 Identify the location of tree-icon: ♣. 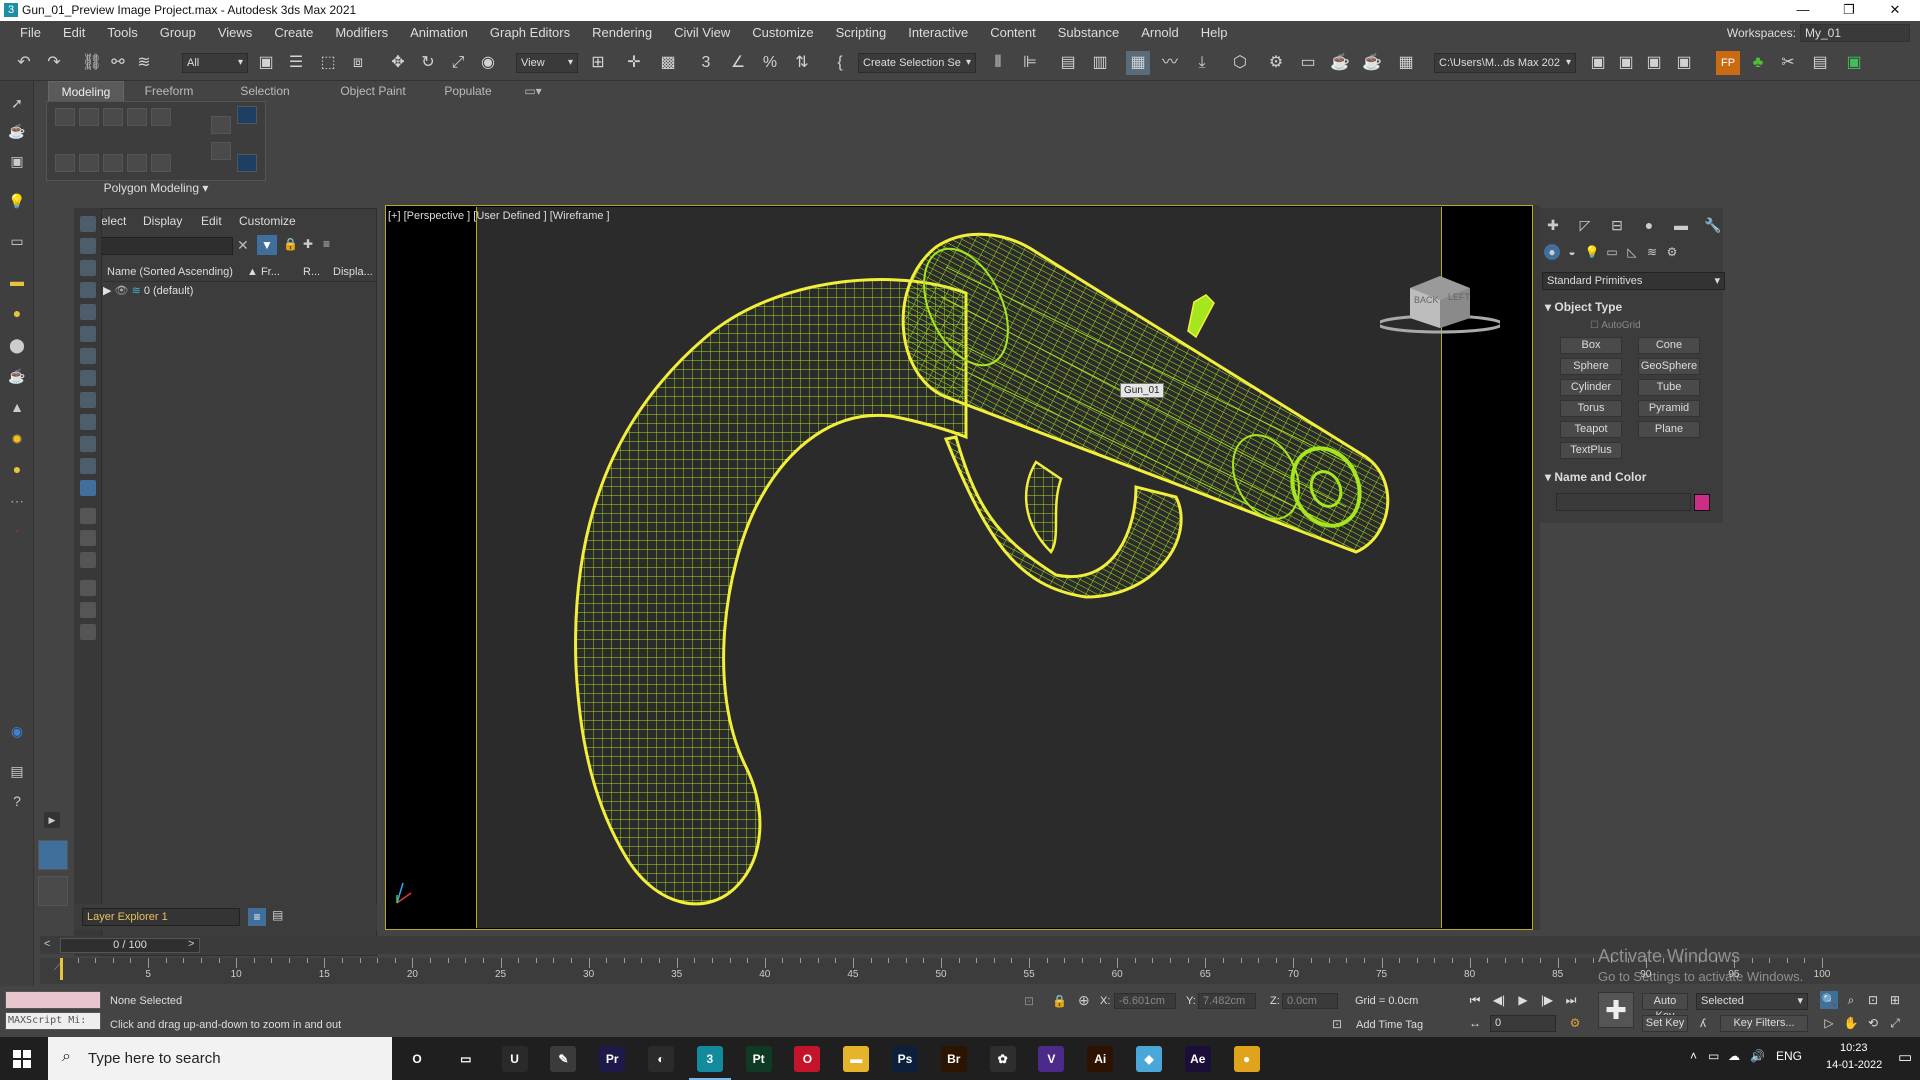
(1758, 63).